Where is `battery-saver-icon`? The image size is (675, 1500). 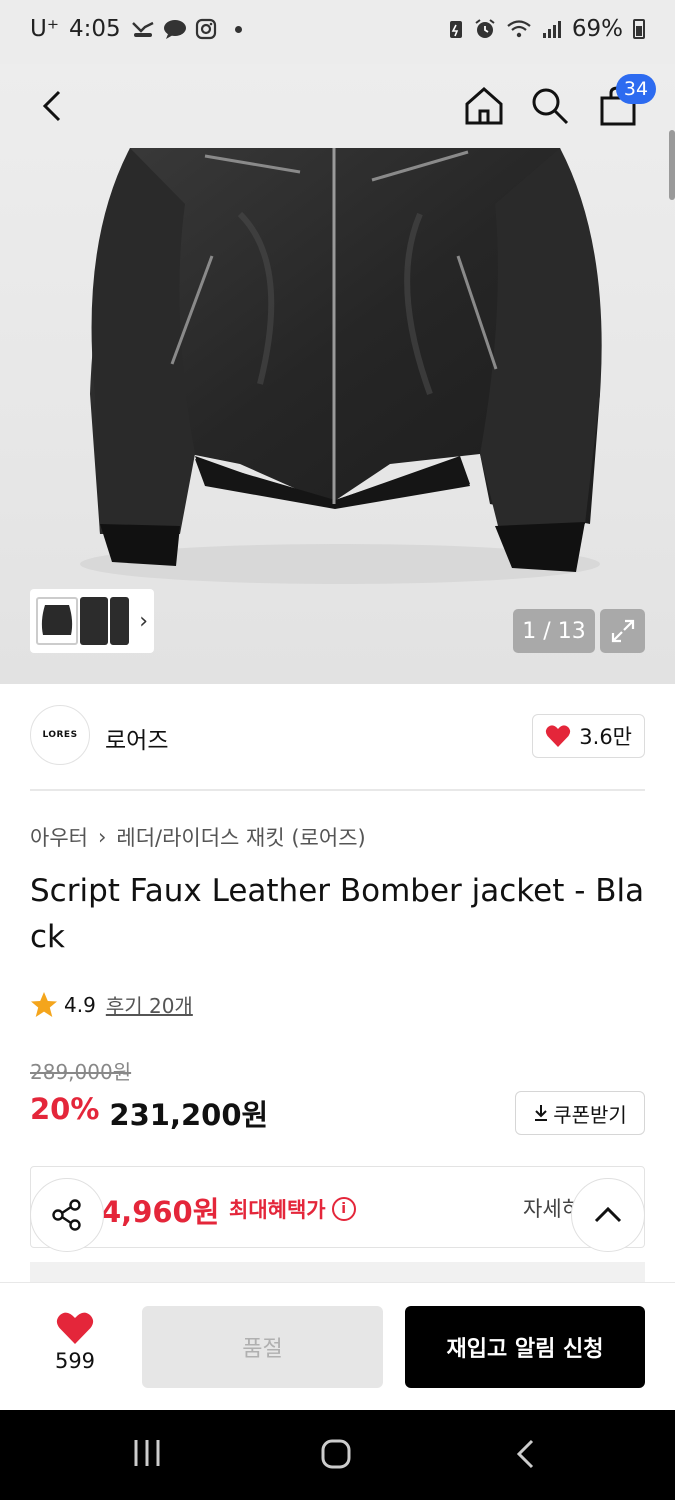
battery-saver-icon is located at coordinates (455, 29).